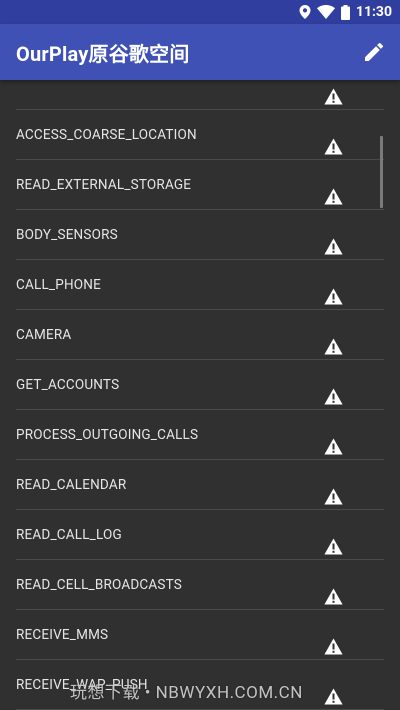  What do you see at coordinates (186, 693) in the screenshot?
I see `watermark: 玩想下载 • NBWYXH.COM.CN` at bounding box center [186, 693].